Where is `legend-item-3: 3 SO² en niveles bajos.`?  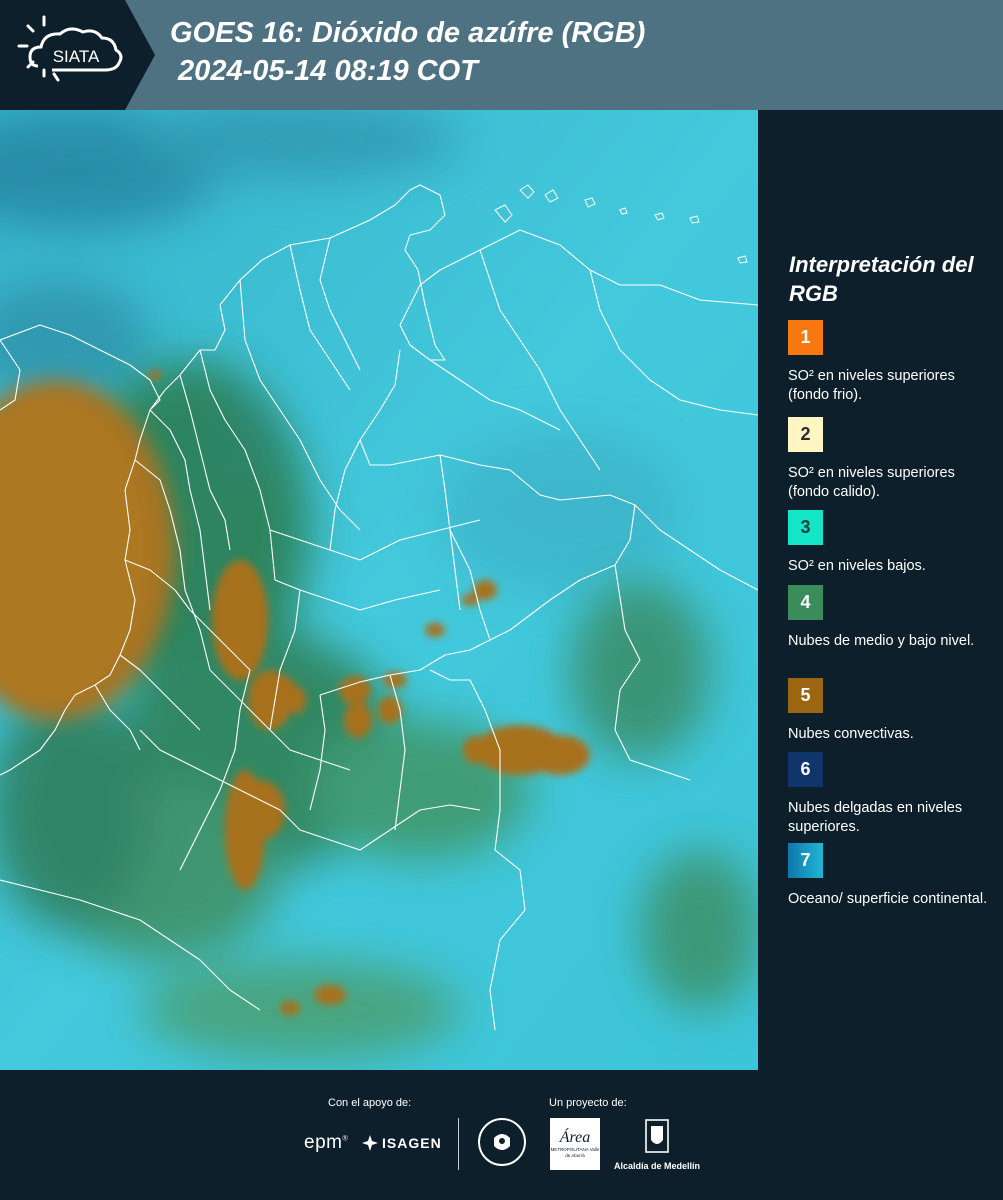
legend-item-3: 3 SO² en niveles bajos. is located at coordinates (893, 543).